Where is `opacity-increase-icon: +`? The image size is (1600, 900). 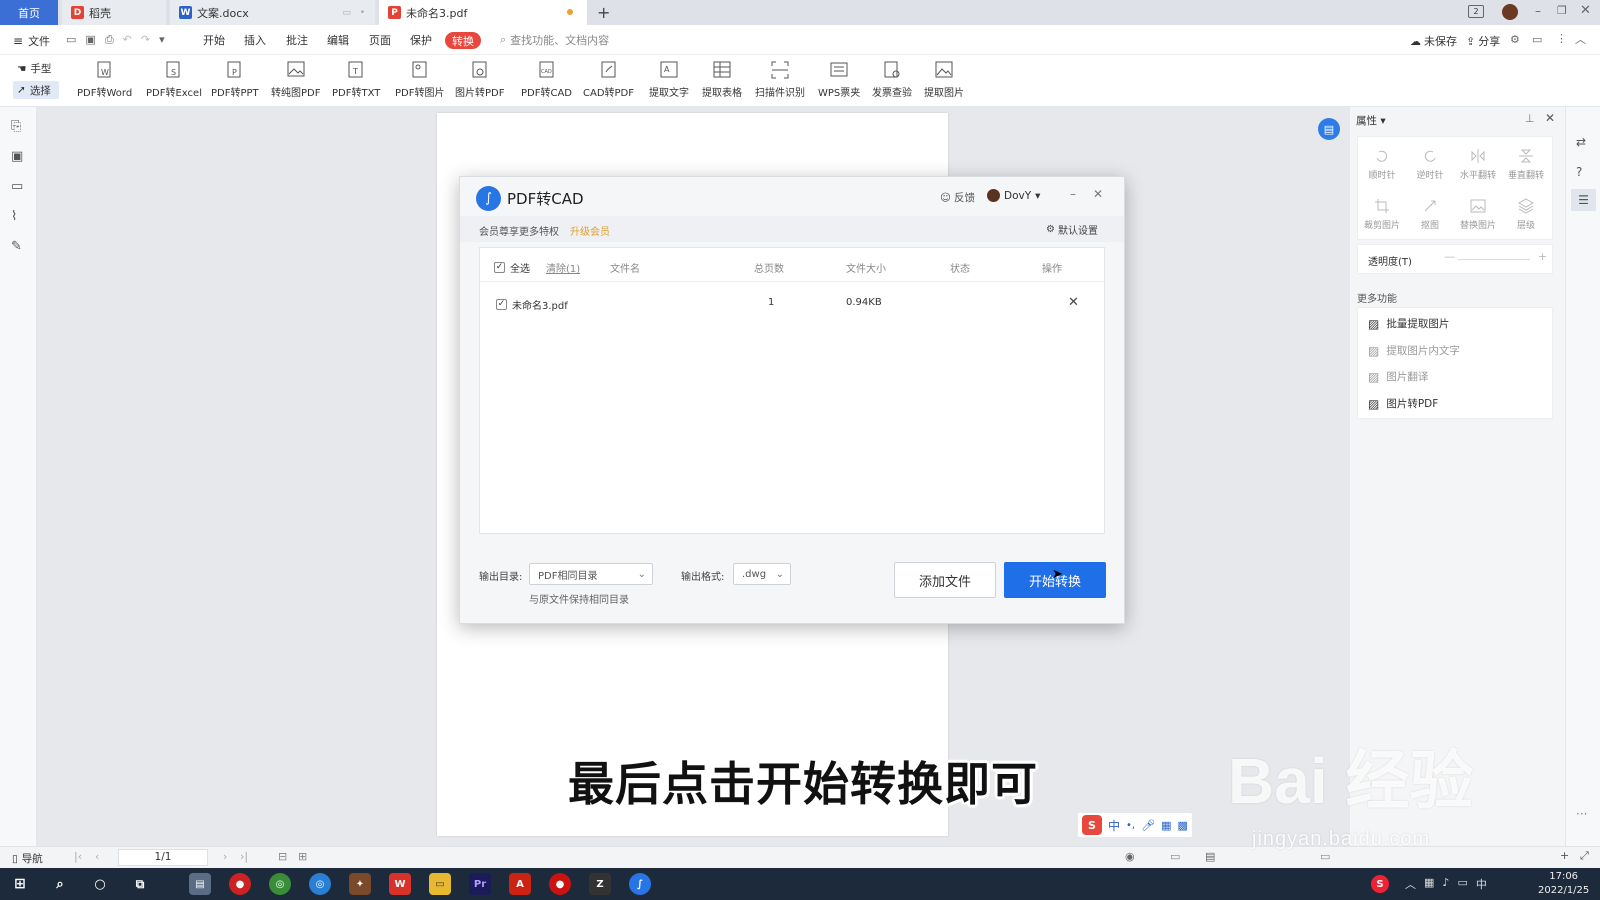
opacity-increase-icon: + is located at coordinates (1542, 256).